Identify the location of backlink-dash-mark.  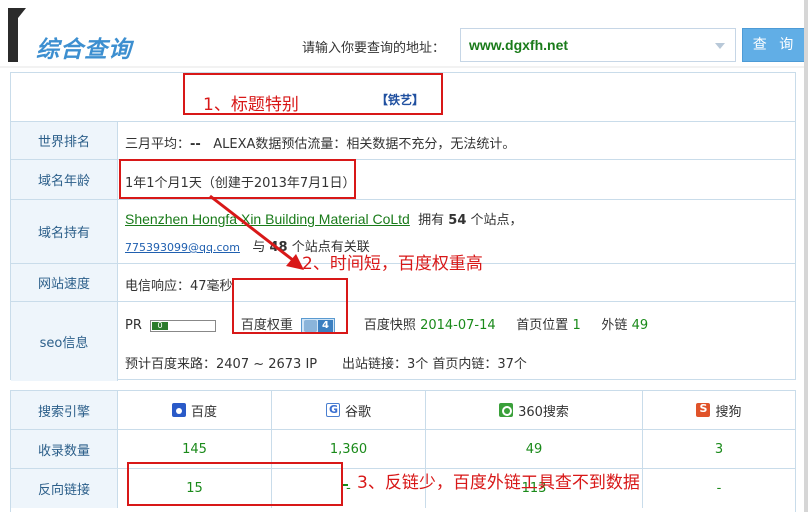
(345, 485).